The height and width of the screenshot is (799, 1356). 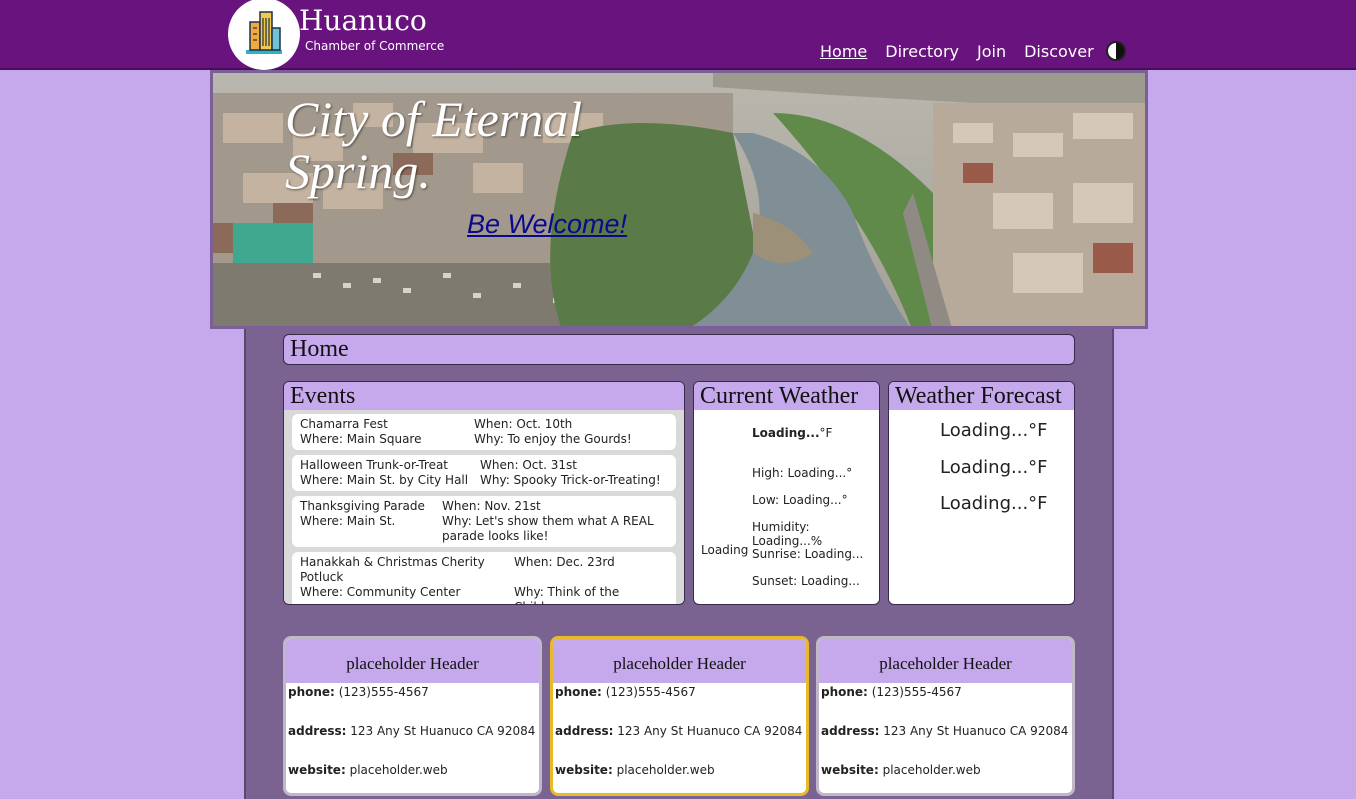 What do you see at coordinates (434, 145) in the screenshot?
I see `hero-title: City of Eternal Spring.` at bounding box center [434, 145].